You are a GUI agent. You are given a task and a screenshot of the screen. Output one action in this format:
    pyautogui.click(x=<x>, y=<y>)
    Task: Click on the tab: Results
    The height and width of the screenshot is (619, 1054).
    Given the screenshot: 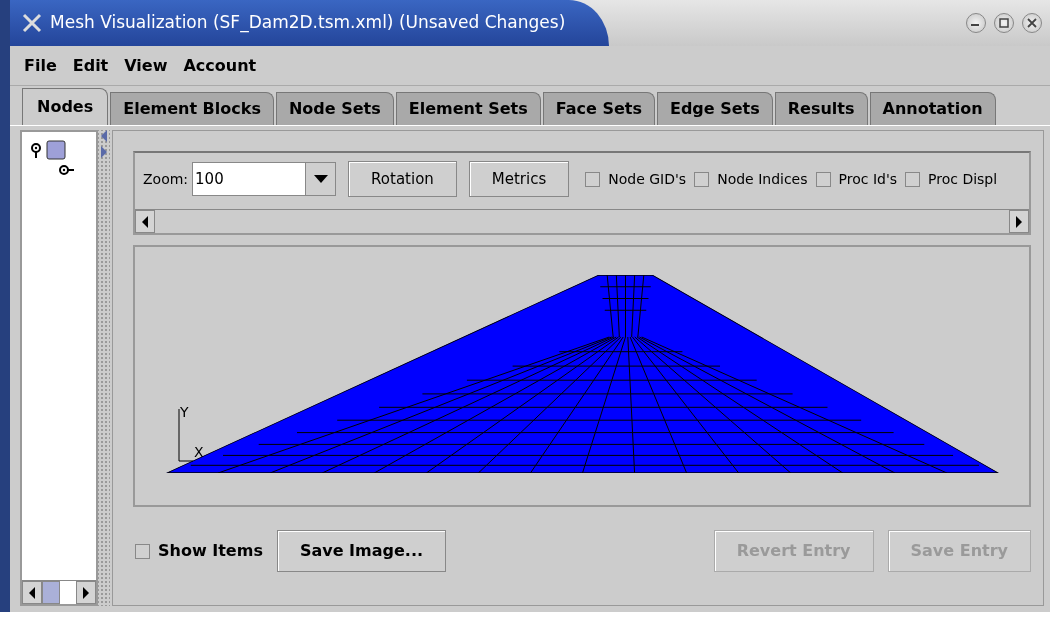 What is the action you would take?
    pyautogui.click(x=821, y=108)
    